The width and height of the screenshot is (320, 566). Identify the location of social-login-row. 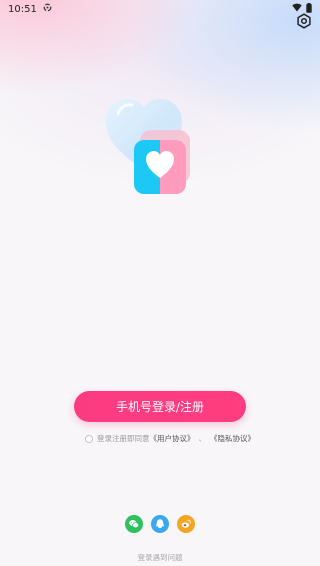
(160, 524).